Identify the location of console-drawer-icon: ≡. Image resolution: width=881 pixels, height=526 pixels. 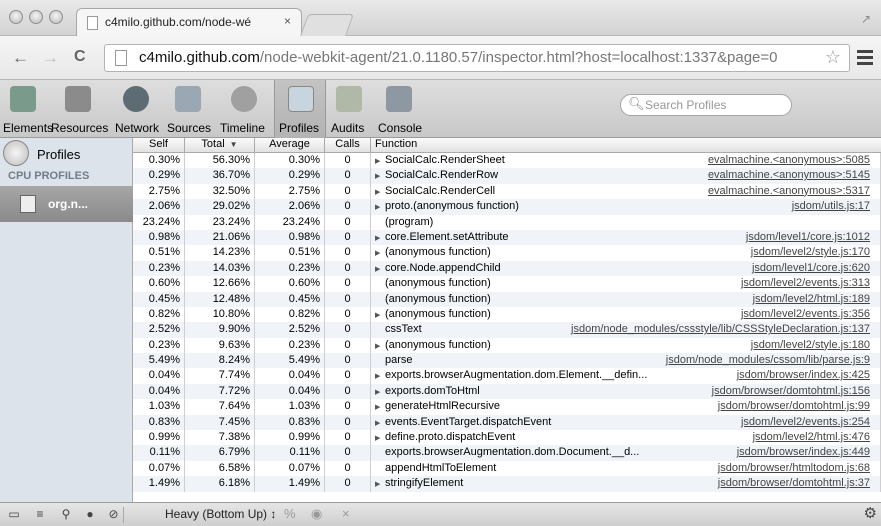
(40, 515).